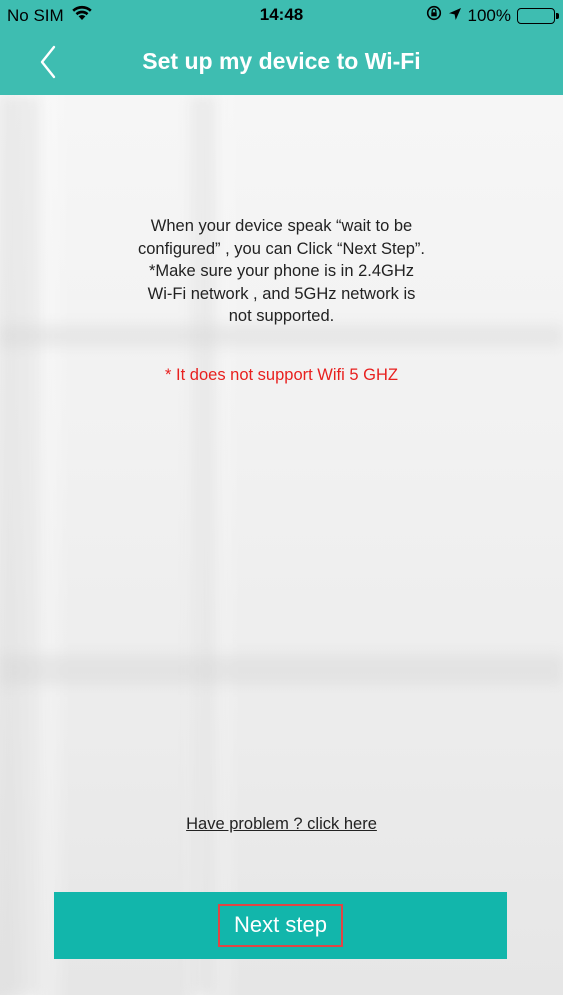 Image resolution: width=563 pixels, height=995 pixels. I want to click on instruction-line: *Make sure your phone is in 2.4GHz, so click(281, 271).